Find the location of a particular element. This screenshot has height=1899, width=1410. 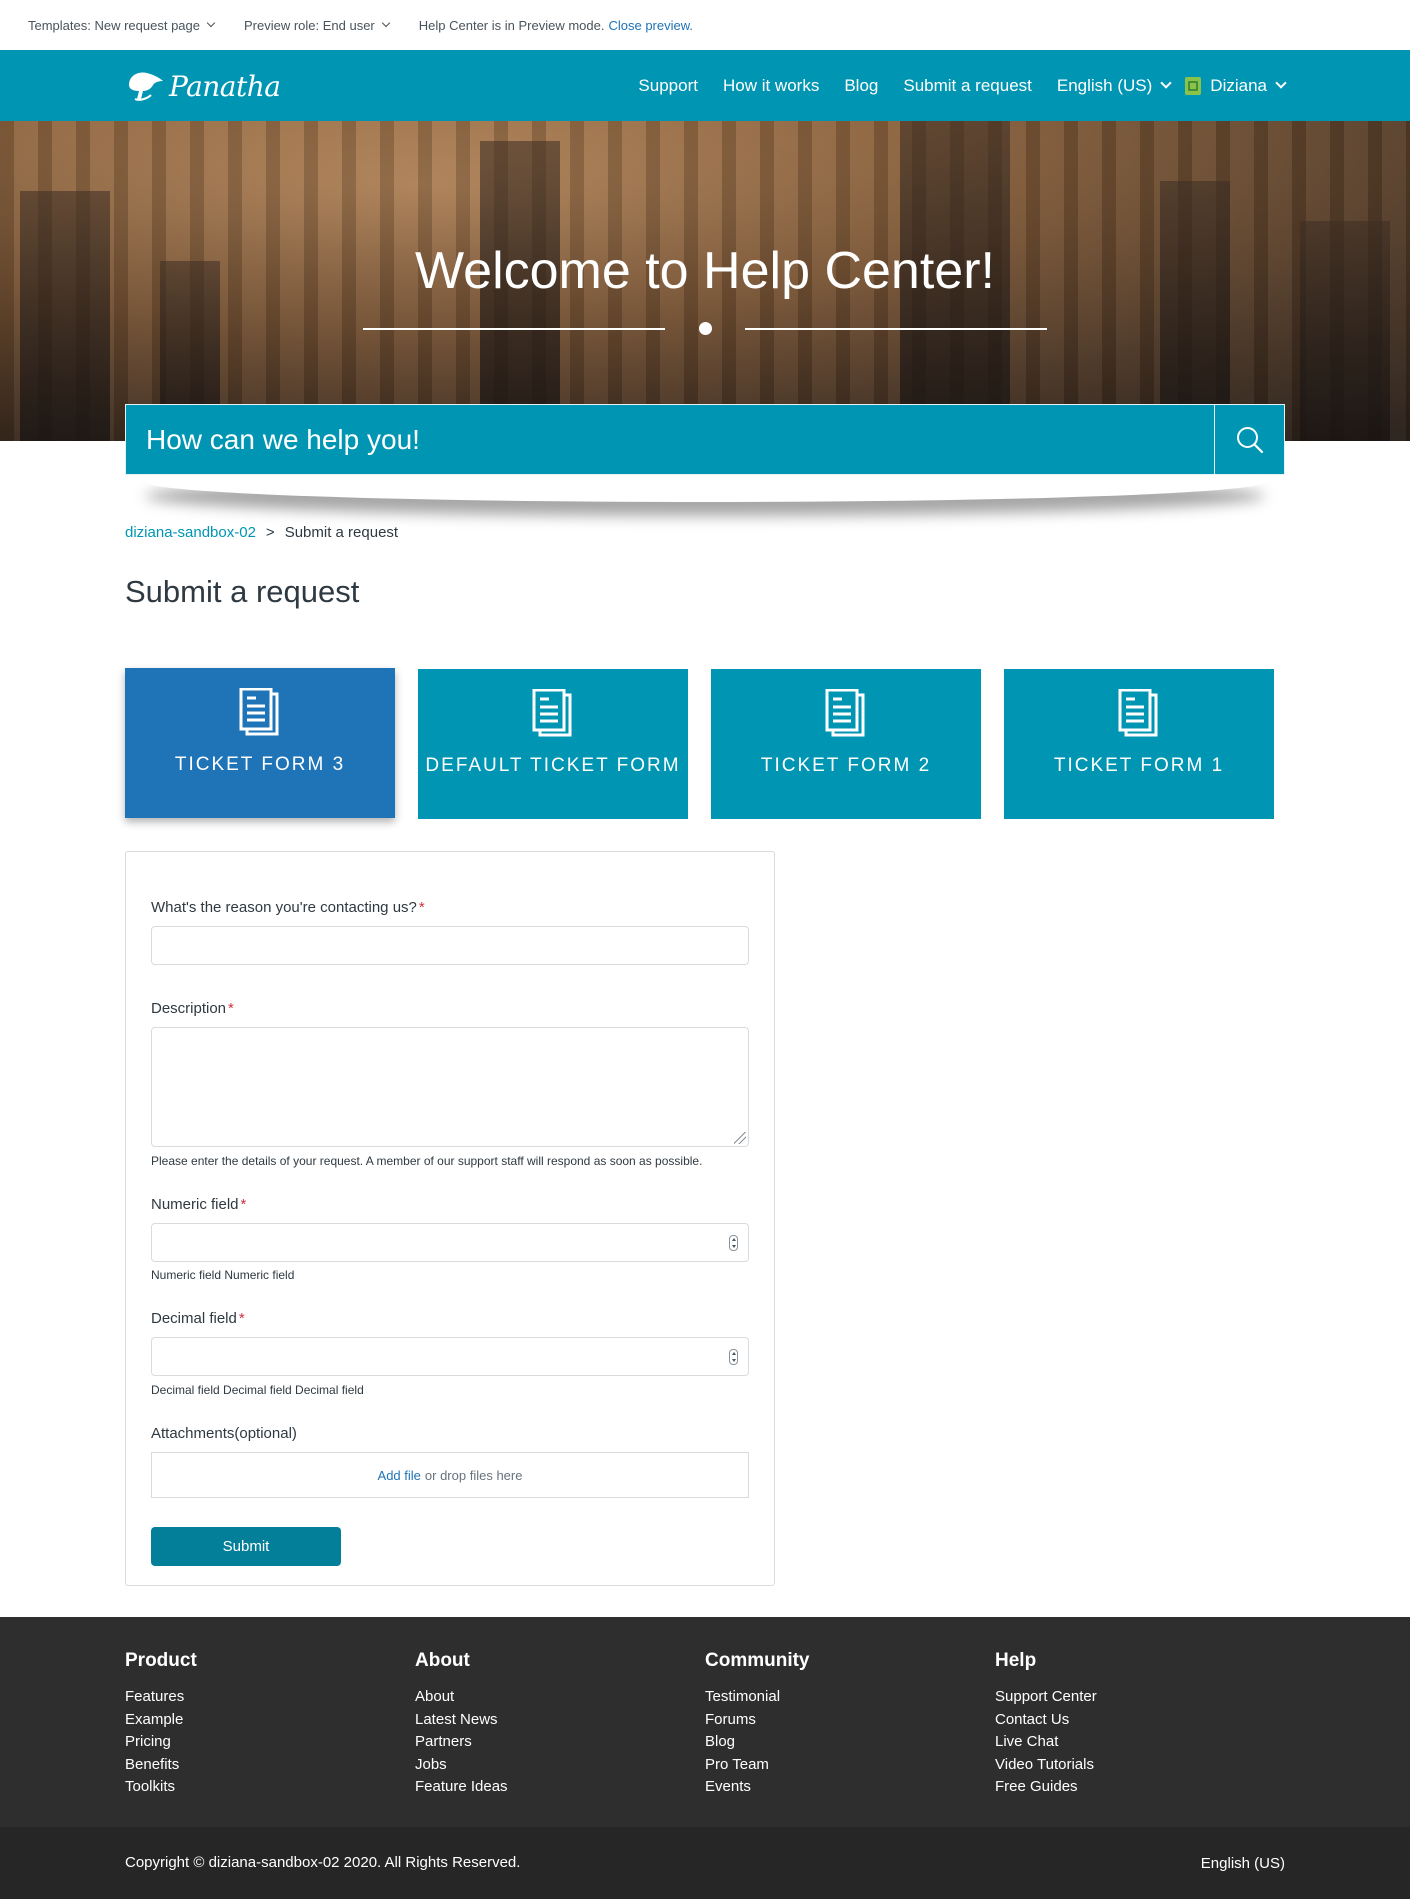

attachments-dropzone: Add file or drop files here is located at coordinates (450, 1475).